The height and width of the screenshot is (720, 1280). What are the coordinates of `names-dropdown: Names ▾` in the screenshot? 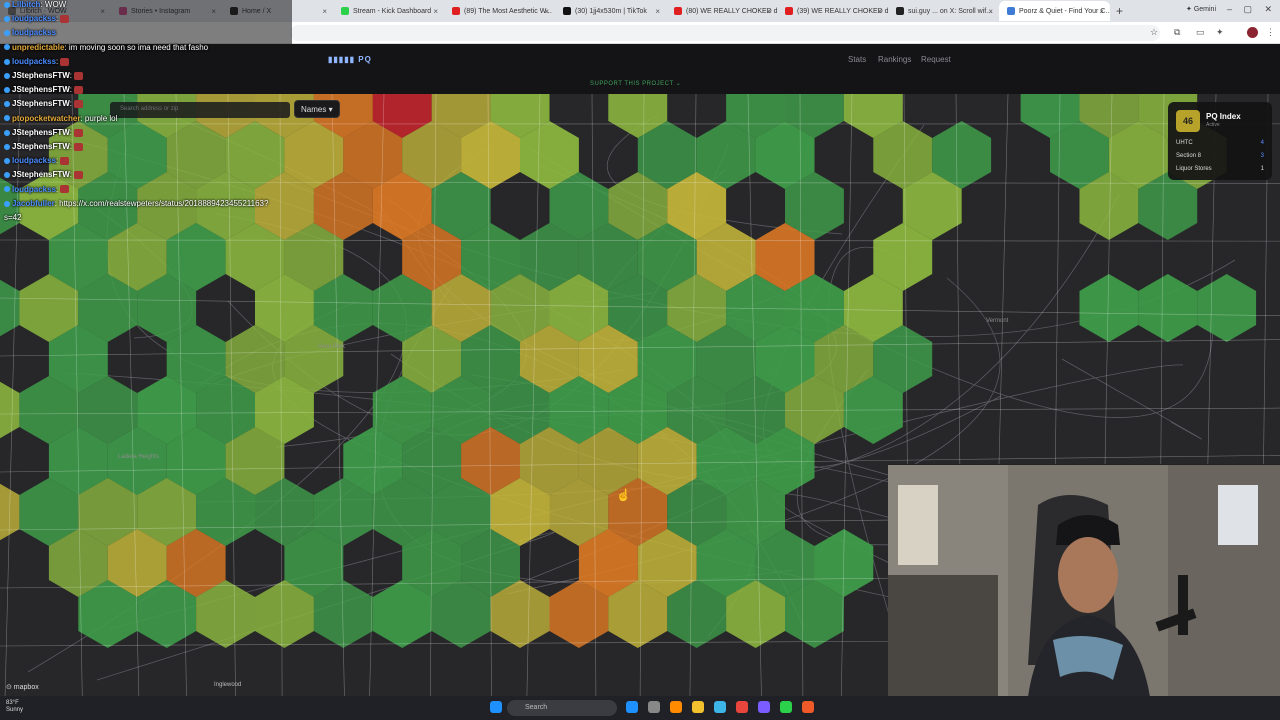 It's located at (317, 109).